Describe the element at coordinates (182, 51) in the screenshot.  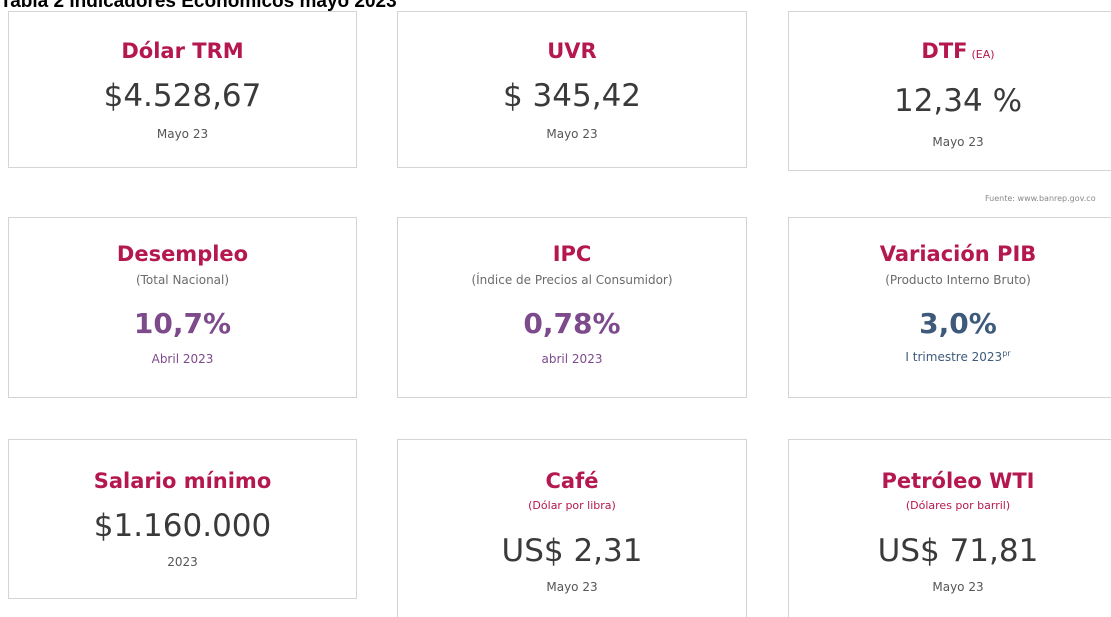
I see `card-title: Dólar TRM` at that location.